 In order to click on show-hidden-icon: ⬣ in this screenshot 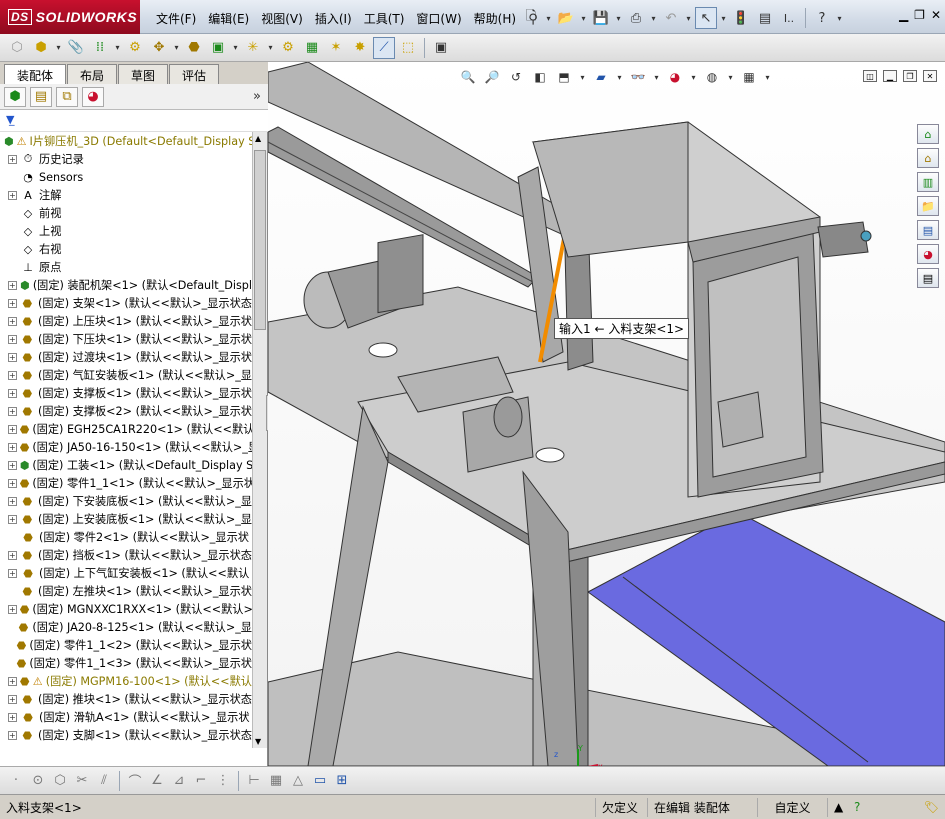, I will do `click(194, 48)`.